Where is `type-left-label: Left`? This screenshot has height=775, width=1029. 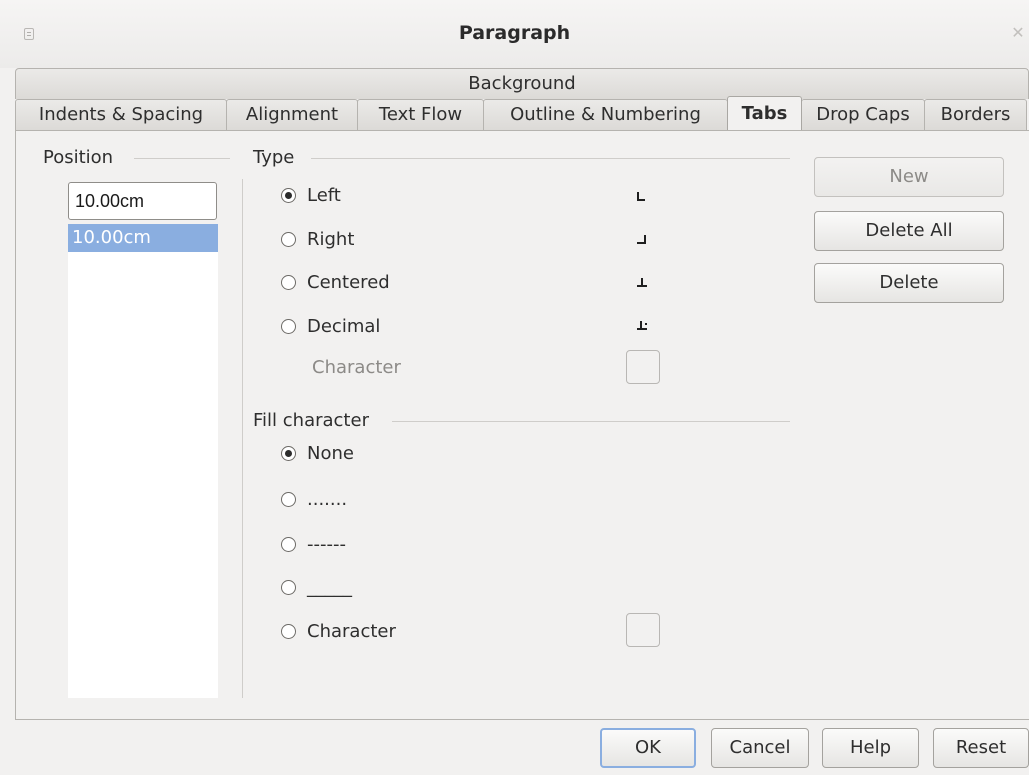
type-left-label: Left is located at coordinates (324, 195).